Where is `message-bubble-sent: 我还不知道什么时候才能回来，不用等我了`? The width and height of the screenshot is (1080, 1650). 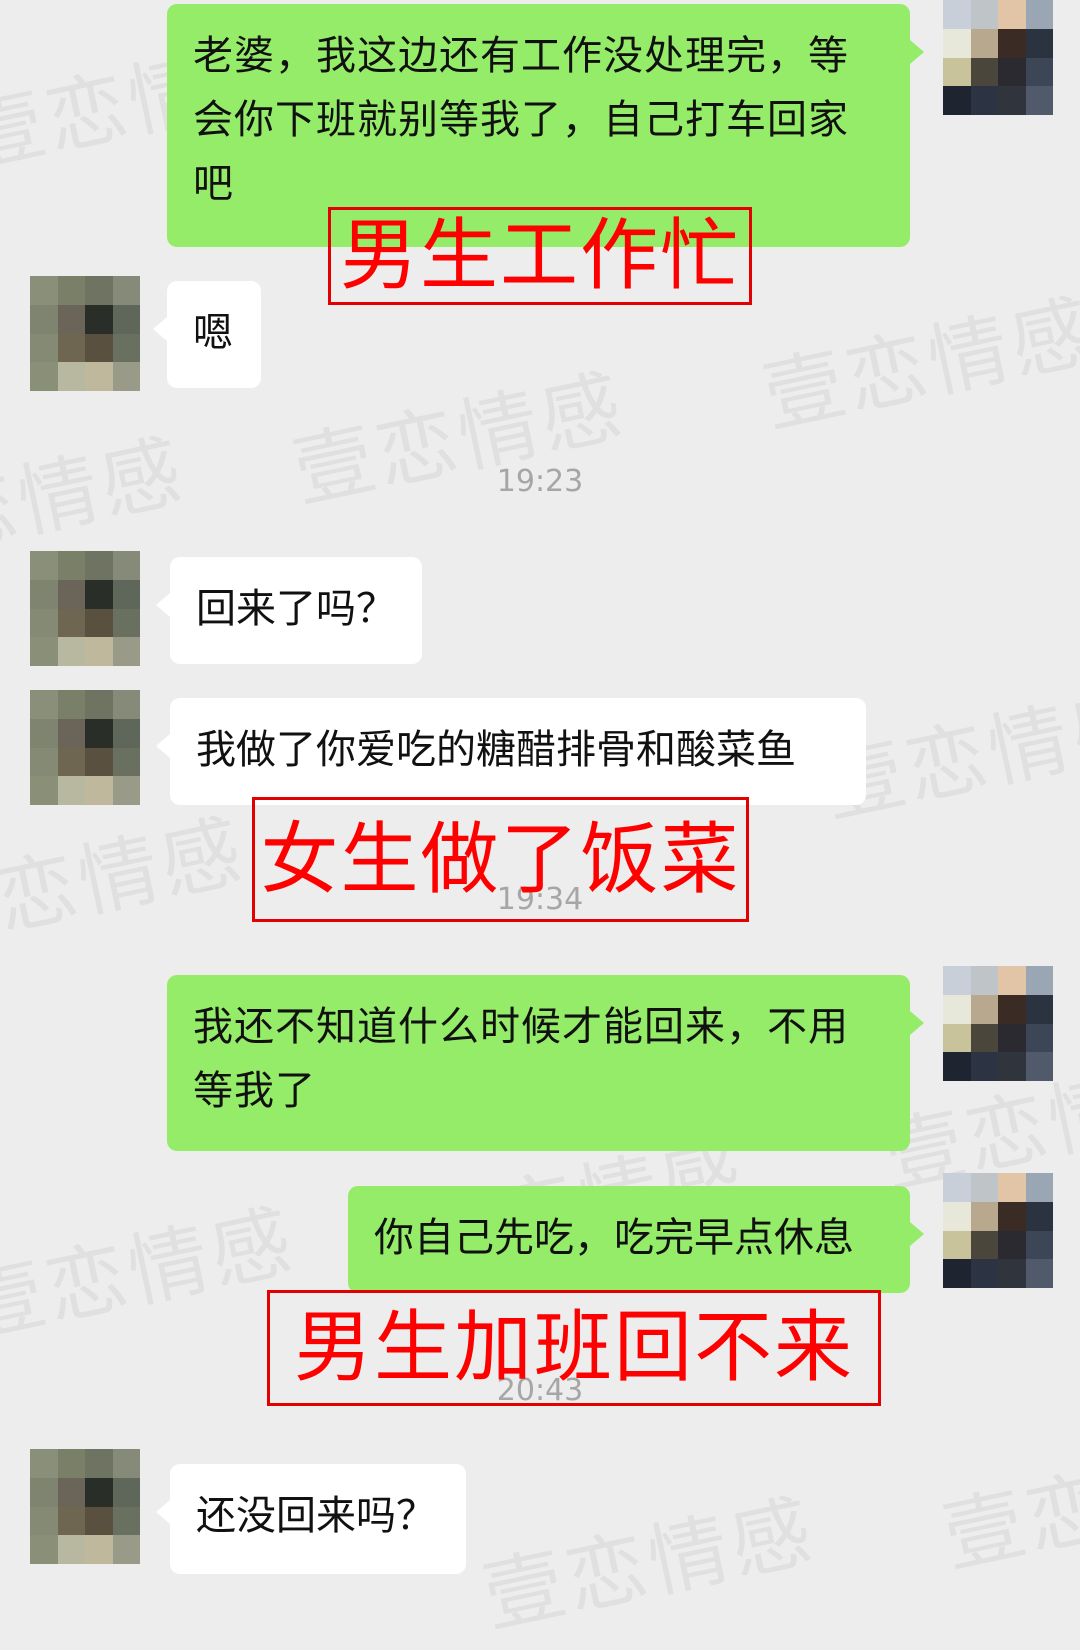 message-bubble-sent: 我还不知道什么时候才能回来，不用等我了 is located at coordinates (545, 1063).